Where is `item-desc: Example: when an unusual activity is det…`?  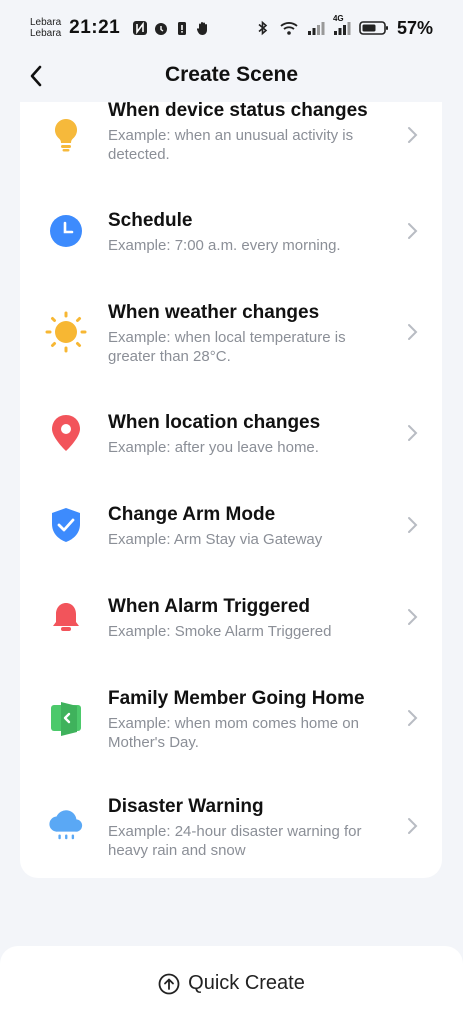 item-desc: Example: when an unusual activity is det… is located at coordinates (231, 145).